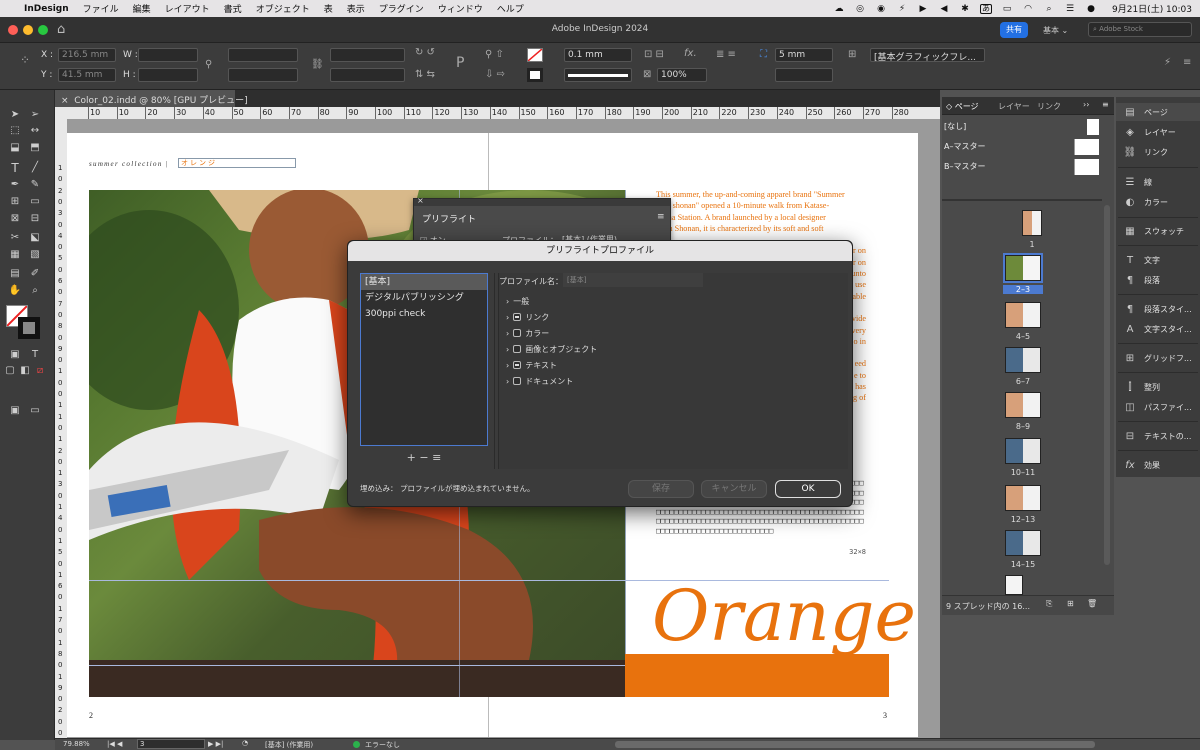 This screenshot has height=750, width=1200. I want to click on menu-file: ファイル, so click(101, 8).